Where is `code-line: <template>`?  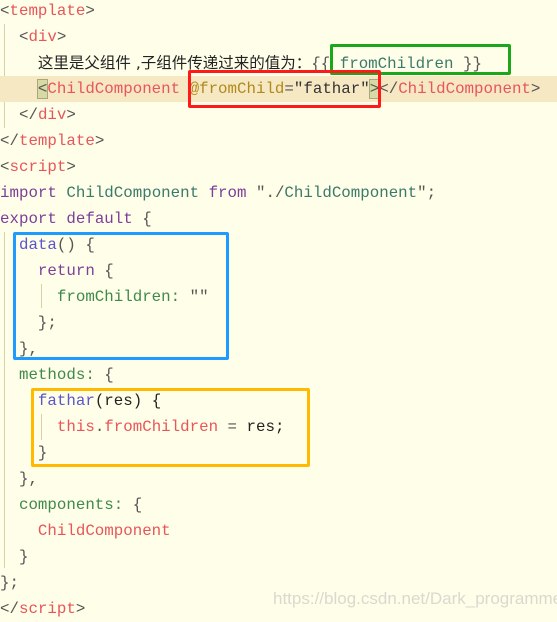 code-line: <template> is located at coordinates (278, 12).